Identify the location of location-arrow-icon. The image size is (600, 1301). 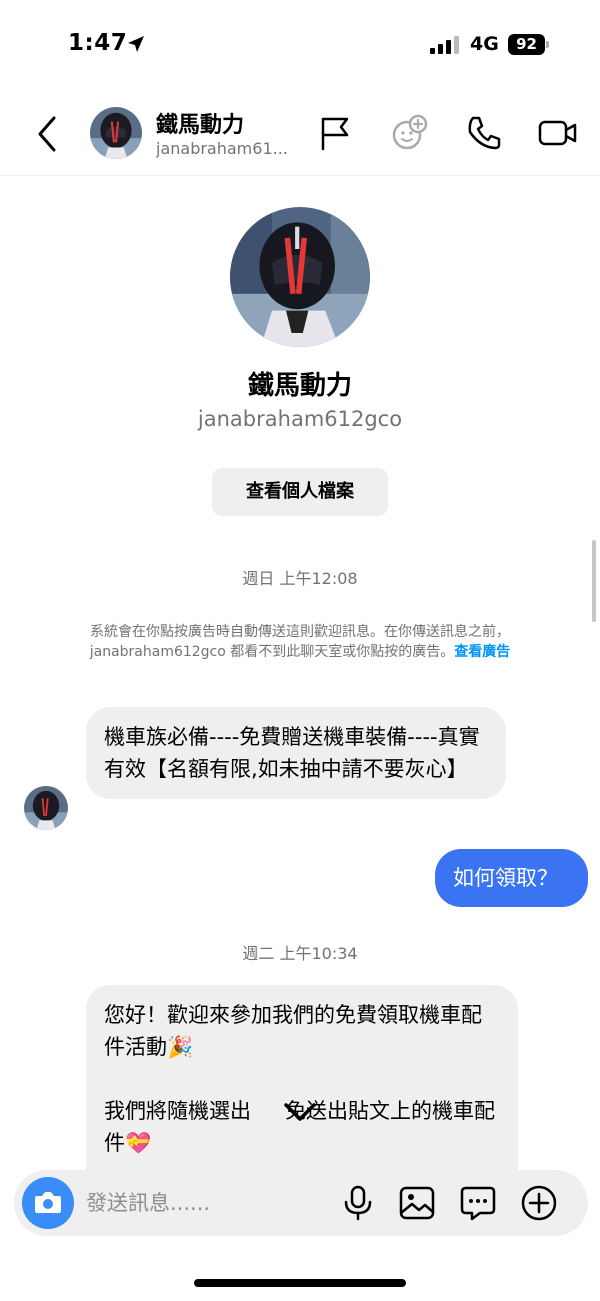
(136, 44).